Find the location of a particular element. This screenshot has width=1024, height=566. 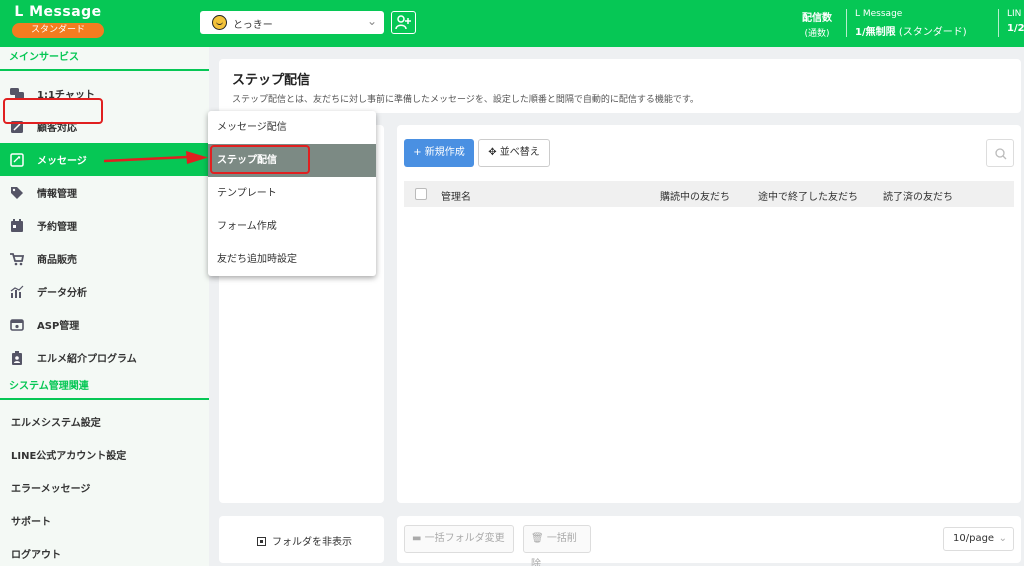

add-user-icon is located at coordinates (403, 22).